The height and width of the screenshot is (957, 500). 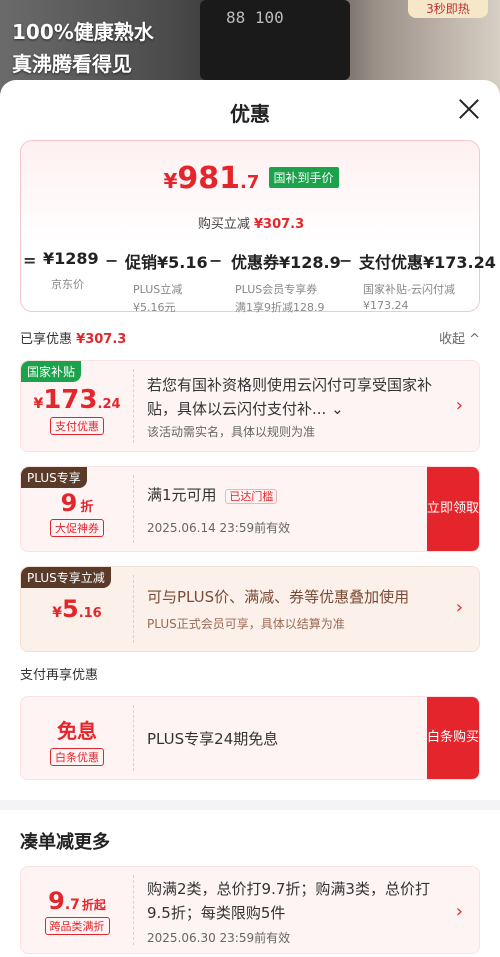 What do you see at coordinates (251, 496) in the screenshot?
I see `threshold-reached-badge: 已达门槛` at bounding box center [251, 496].